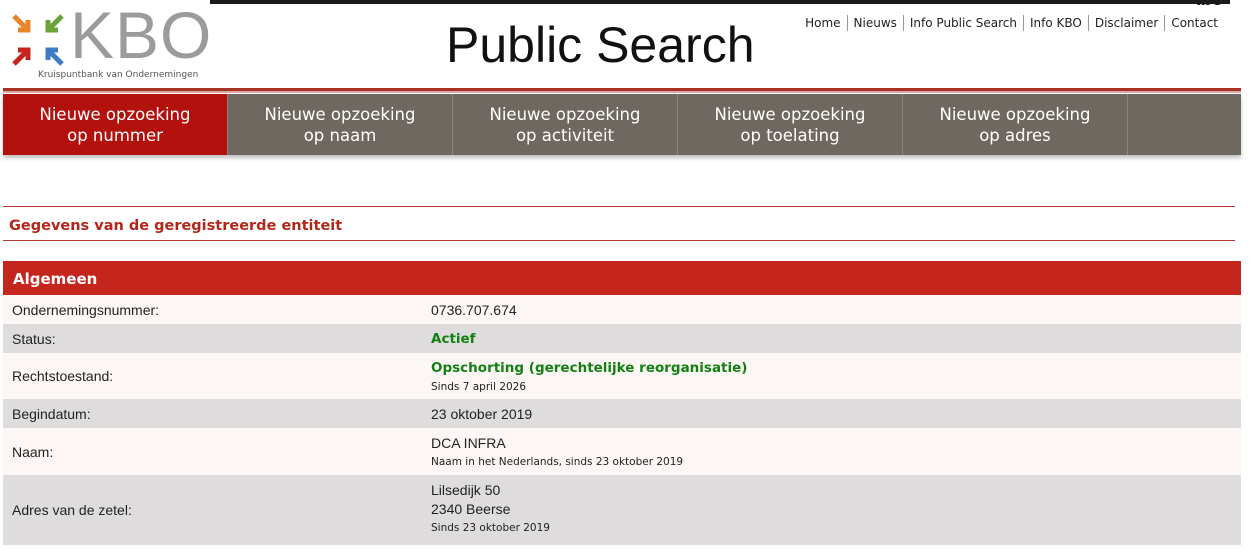  What do you see at coordinates (34, 338) in the screenshot?
I see `label-status: Status:` at bounding box center [34, 338].